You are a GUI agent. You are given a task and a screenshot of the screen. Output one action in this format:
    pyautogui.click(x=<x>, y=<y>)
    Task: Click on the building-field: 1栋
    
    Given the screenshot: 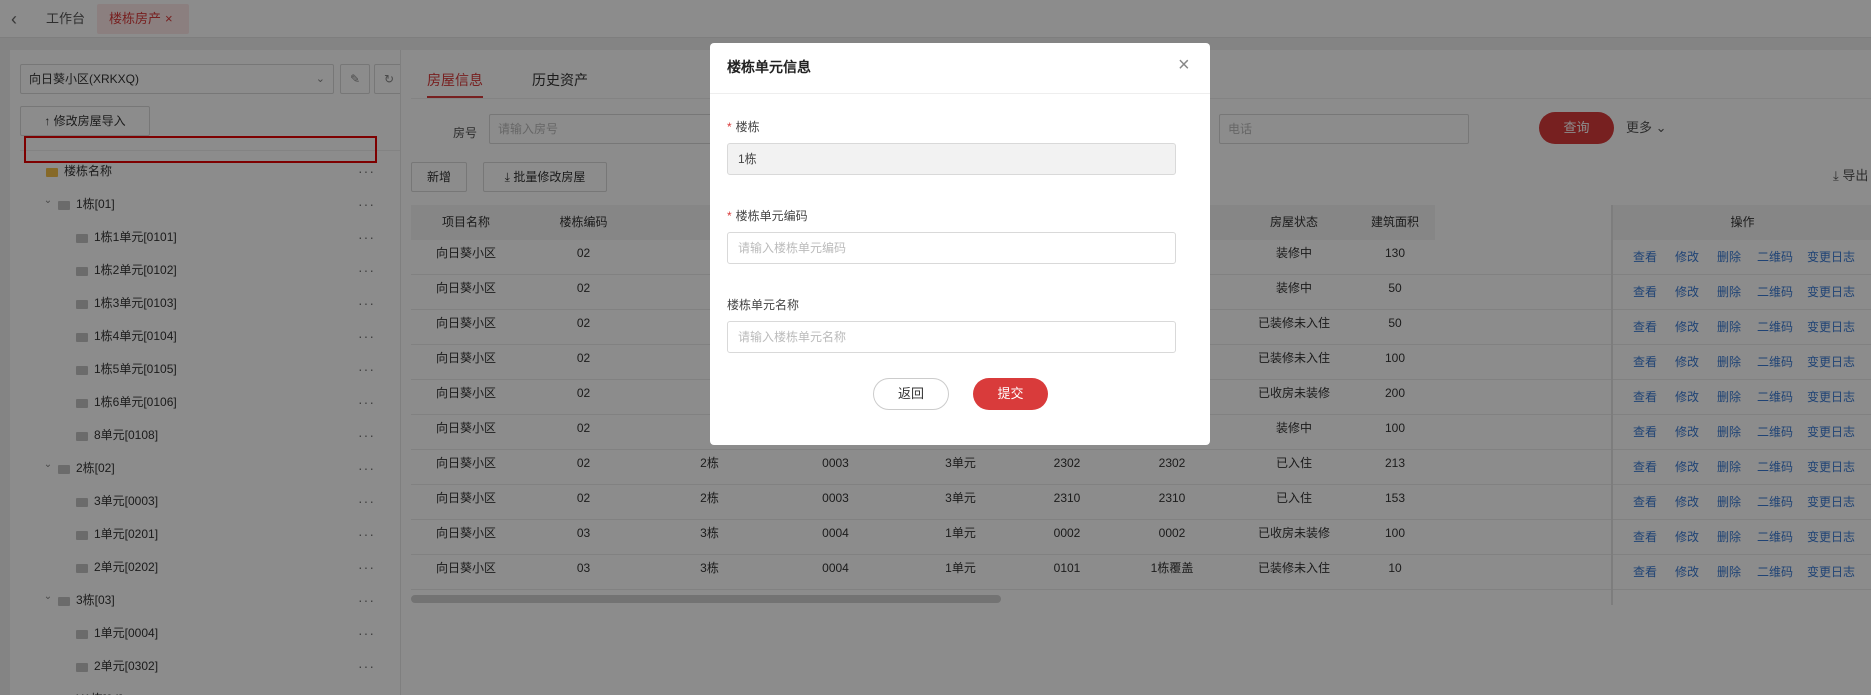 What is the action you would take?
    pyautogui.click(x=951, y=159)
    